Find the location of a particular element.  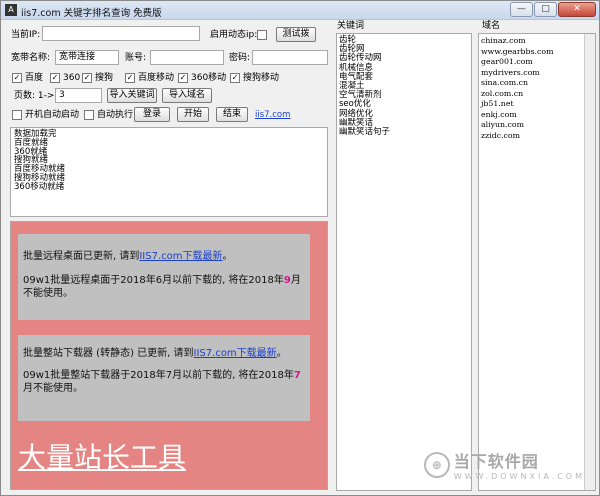

log-line: 百度就绪 is located at coordinates (31, 142).